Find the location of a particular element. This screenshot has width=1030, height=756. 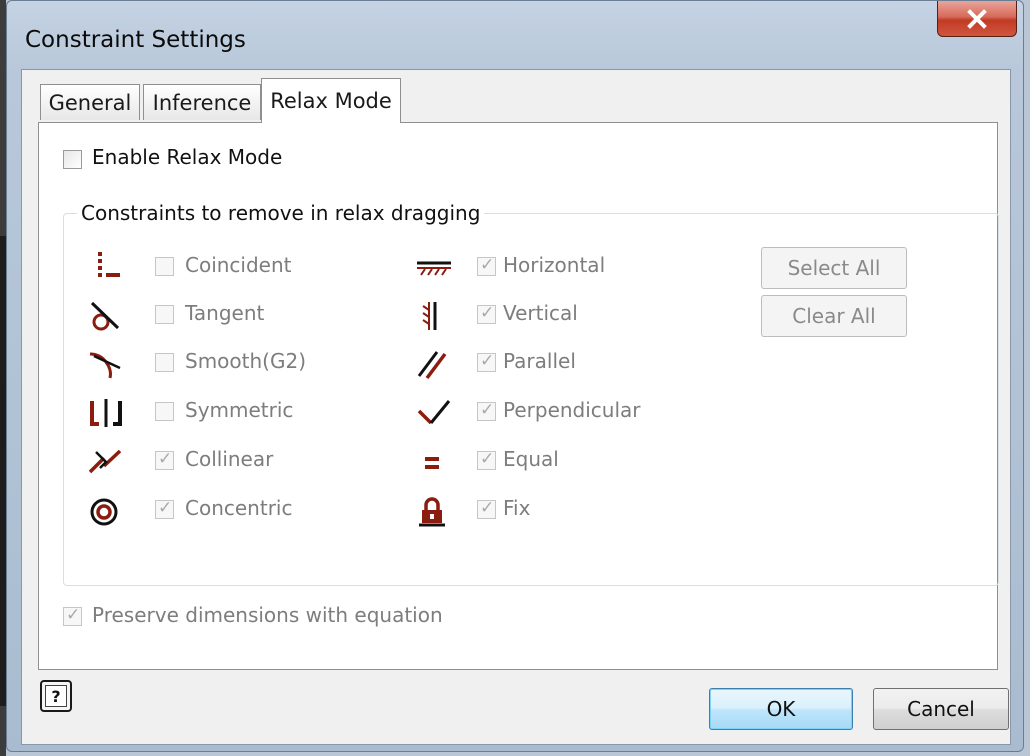

perpendicular-icon is located at coordinates (433, 413).